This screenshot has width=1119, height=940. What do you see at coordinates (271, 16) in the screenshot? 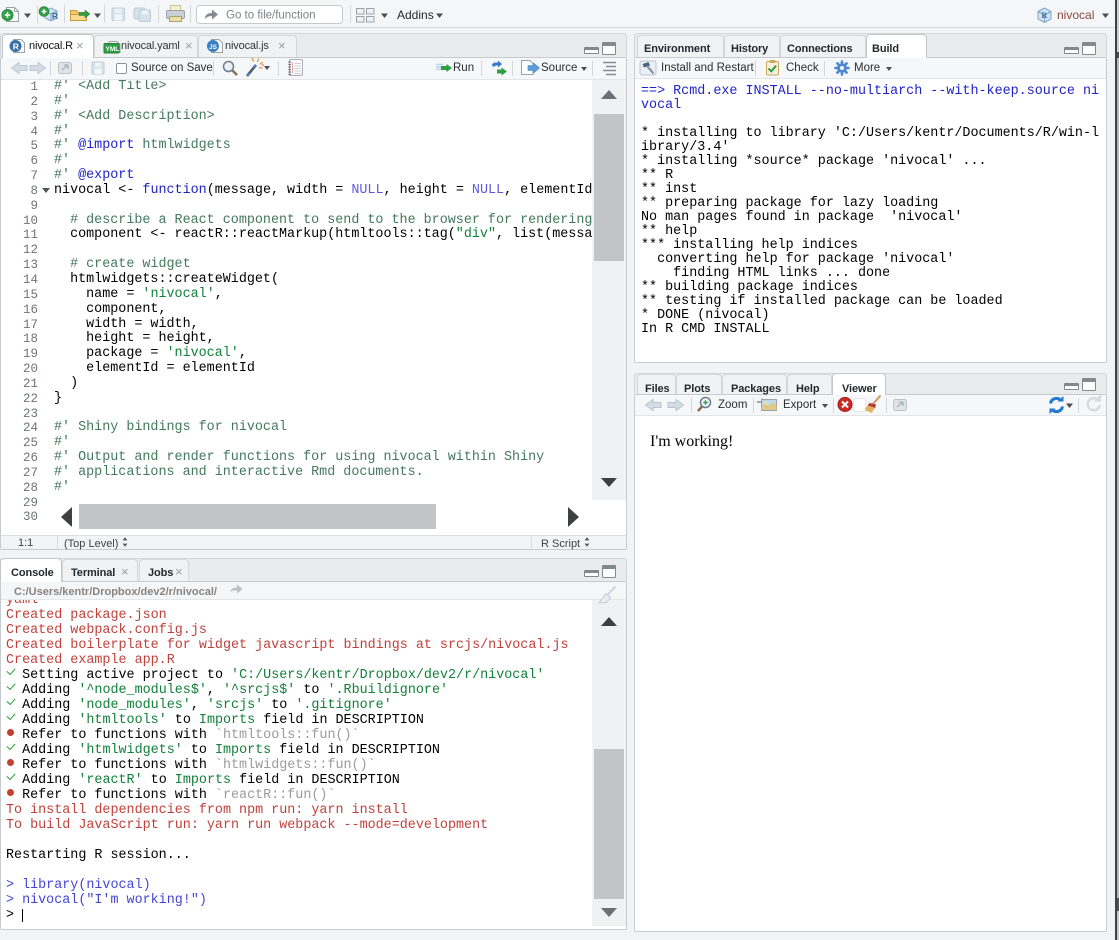
I see `svg-text: Go to file/function` at bounding box center [271, 16].